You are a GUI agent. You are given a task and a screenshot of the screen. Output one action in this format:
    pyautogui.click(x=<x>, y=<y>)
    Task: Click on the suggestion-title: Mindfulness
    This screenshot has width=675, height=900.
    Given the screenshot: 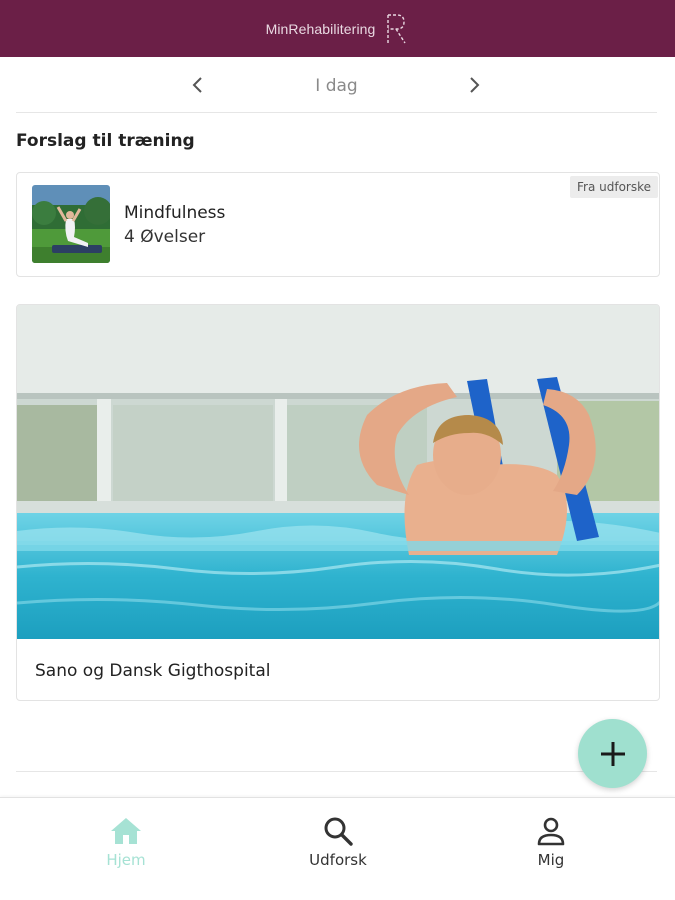 What is the action you would take?
    pyautogui.click(x=175, y=213)
    